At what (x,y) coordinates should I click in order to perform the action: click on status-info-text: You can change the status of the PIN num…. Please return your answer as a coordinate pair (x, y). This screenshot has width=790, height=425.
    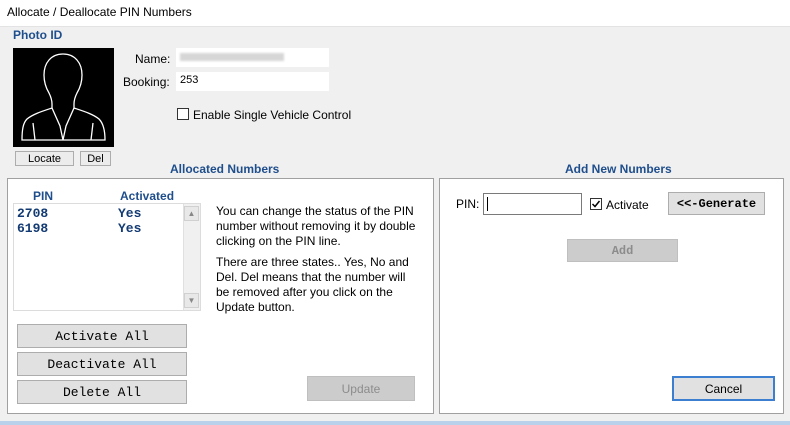
    Looking at the image, I should click on (316, 262).